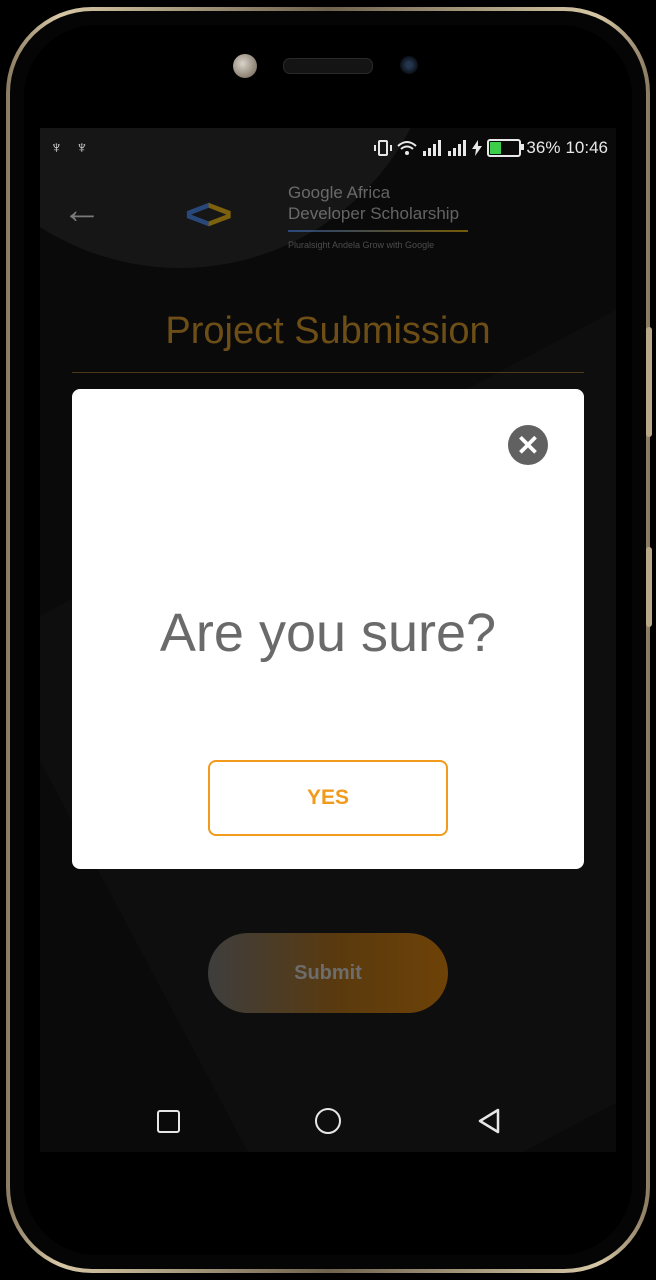 The width and height of the screenshot is (656, 1280). I want to click on battery-level, so click(496, 148).